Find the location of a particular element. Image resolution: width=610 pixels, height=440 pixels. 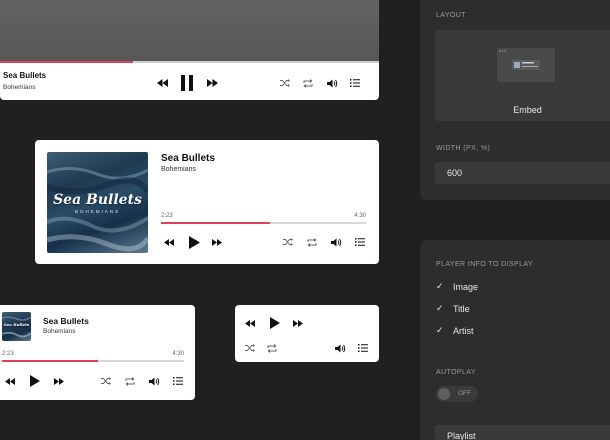

pause-icon is located at coordinates (187, 83).